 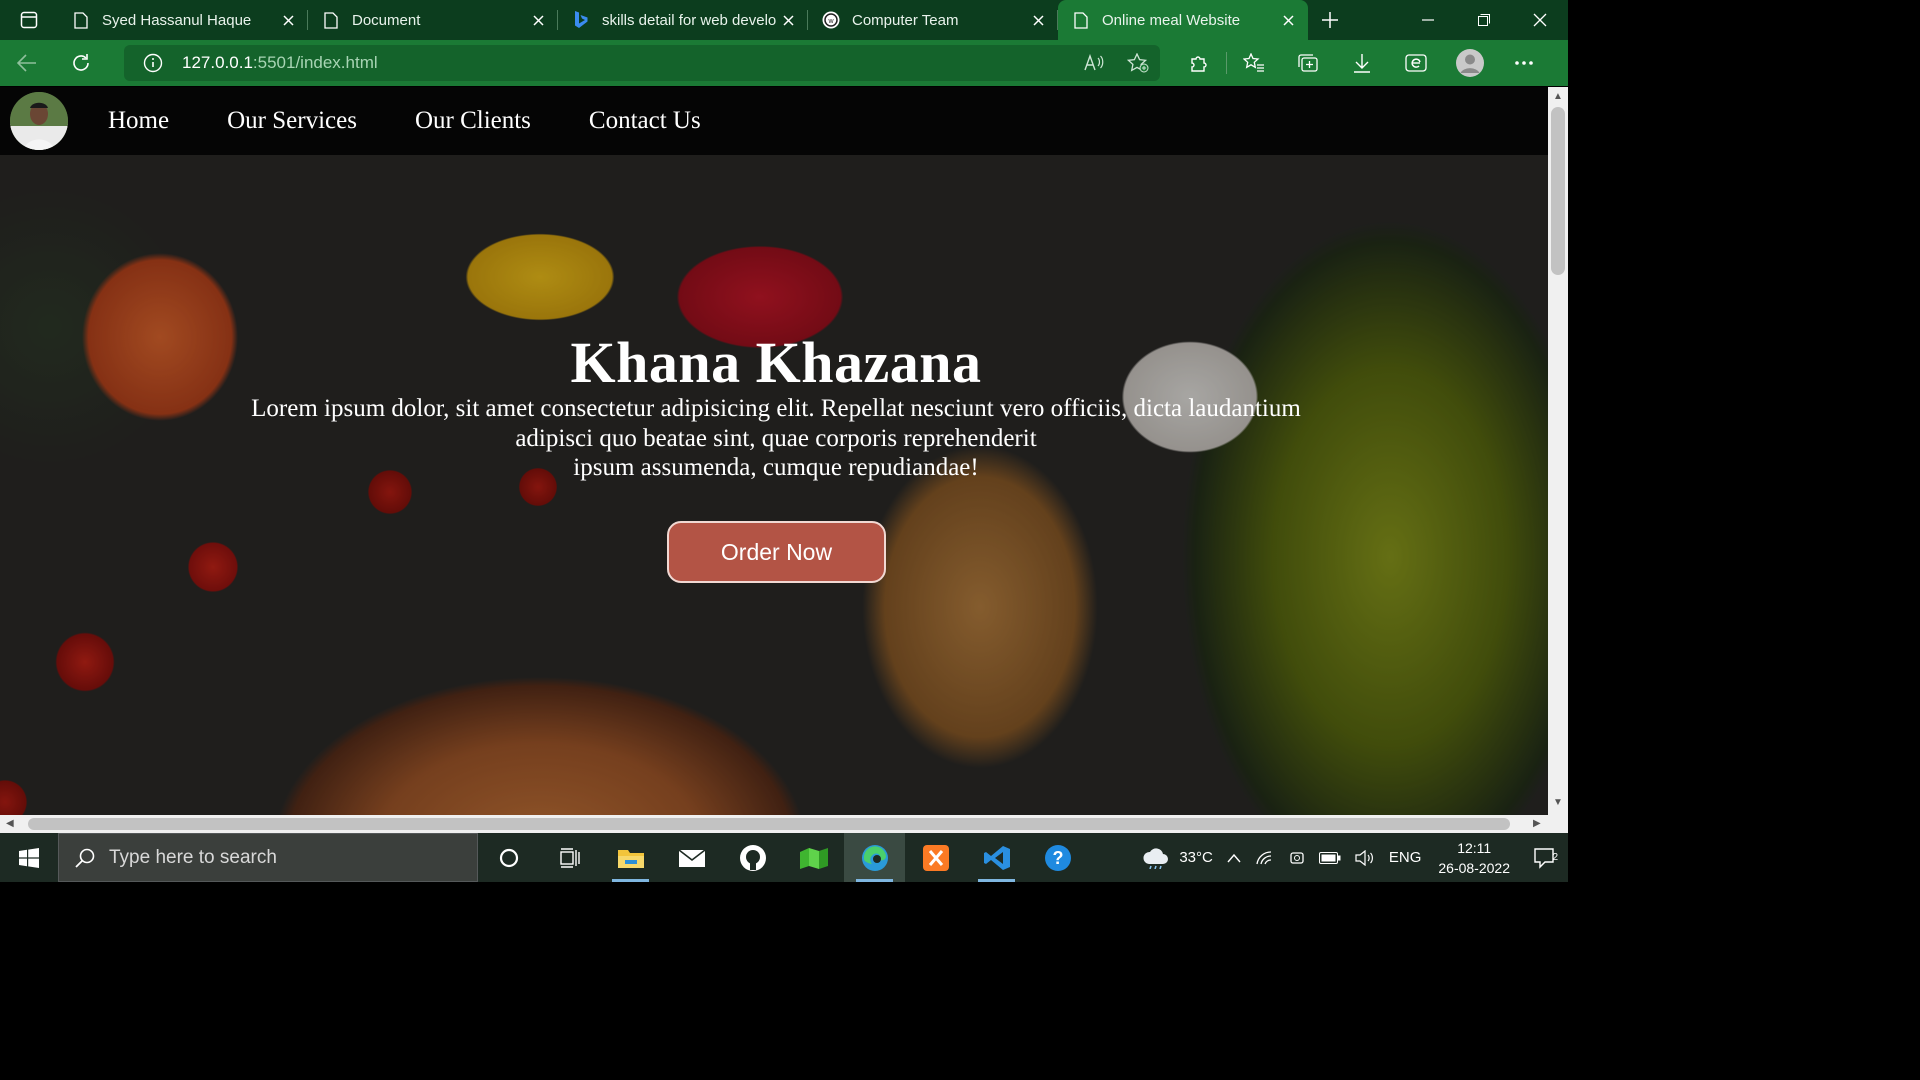 What do you see at coordinates (39, 121) in the screenshot?
I see `profile-photo` at bounding box center [39, 121].